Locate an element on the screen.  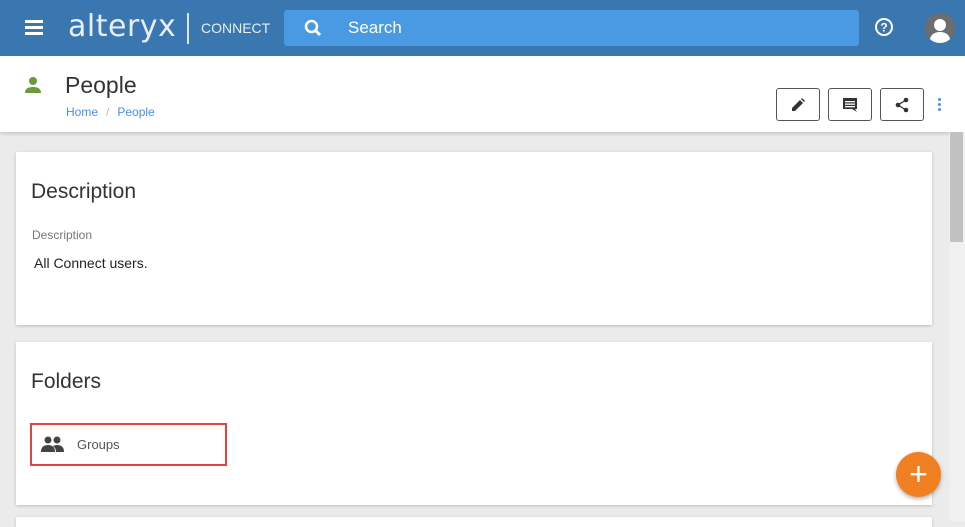
menu-icon is located at coordinates (34, 27).